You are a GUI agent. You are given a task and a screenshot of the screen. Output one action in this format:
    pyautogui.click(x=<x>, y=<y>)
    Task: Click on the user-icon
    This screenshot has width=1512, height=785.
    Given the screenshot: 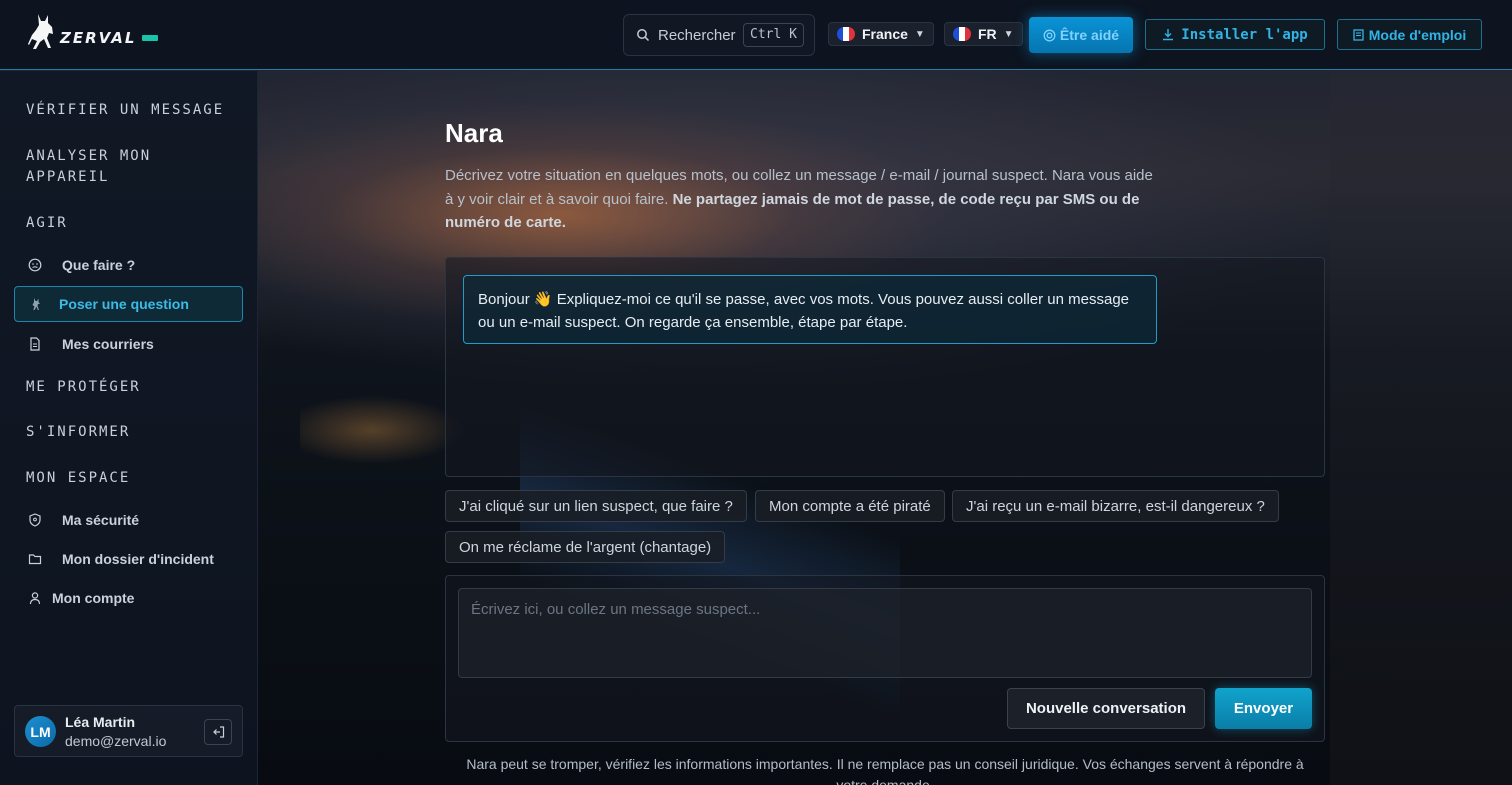 What is the action you would take?
    pyautogui.click(x=35, y=598)
    